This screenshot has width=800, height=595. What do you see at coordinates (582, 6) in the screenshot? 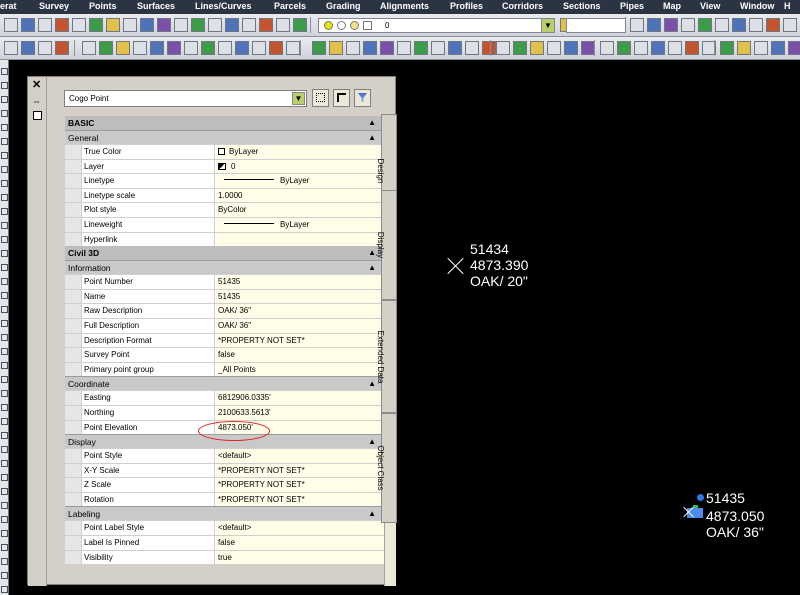
I see `menu-item: Sections` at bounding box center [582, 6].